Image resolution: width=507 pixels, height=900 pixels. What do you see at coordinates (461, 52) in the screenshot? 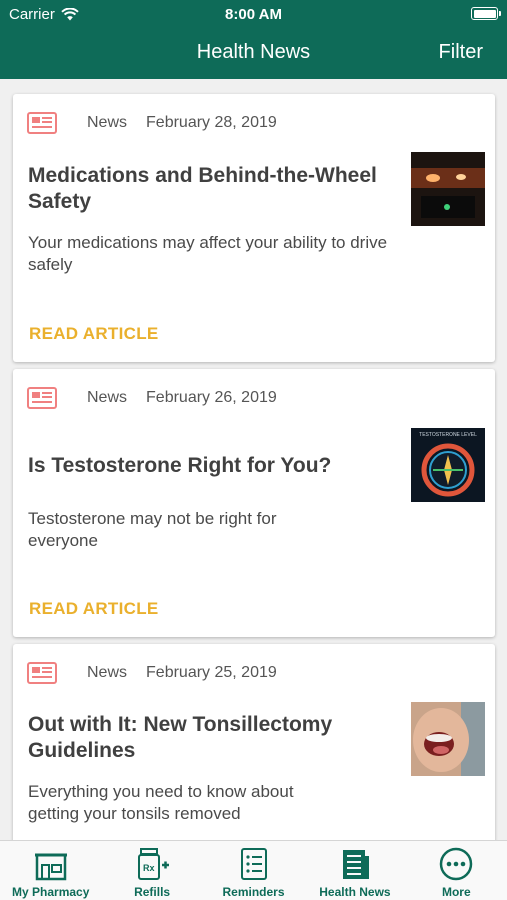
I see `filter-button: Filter` at bounding box center [461, 52].